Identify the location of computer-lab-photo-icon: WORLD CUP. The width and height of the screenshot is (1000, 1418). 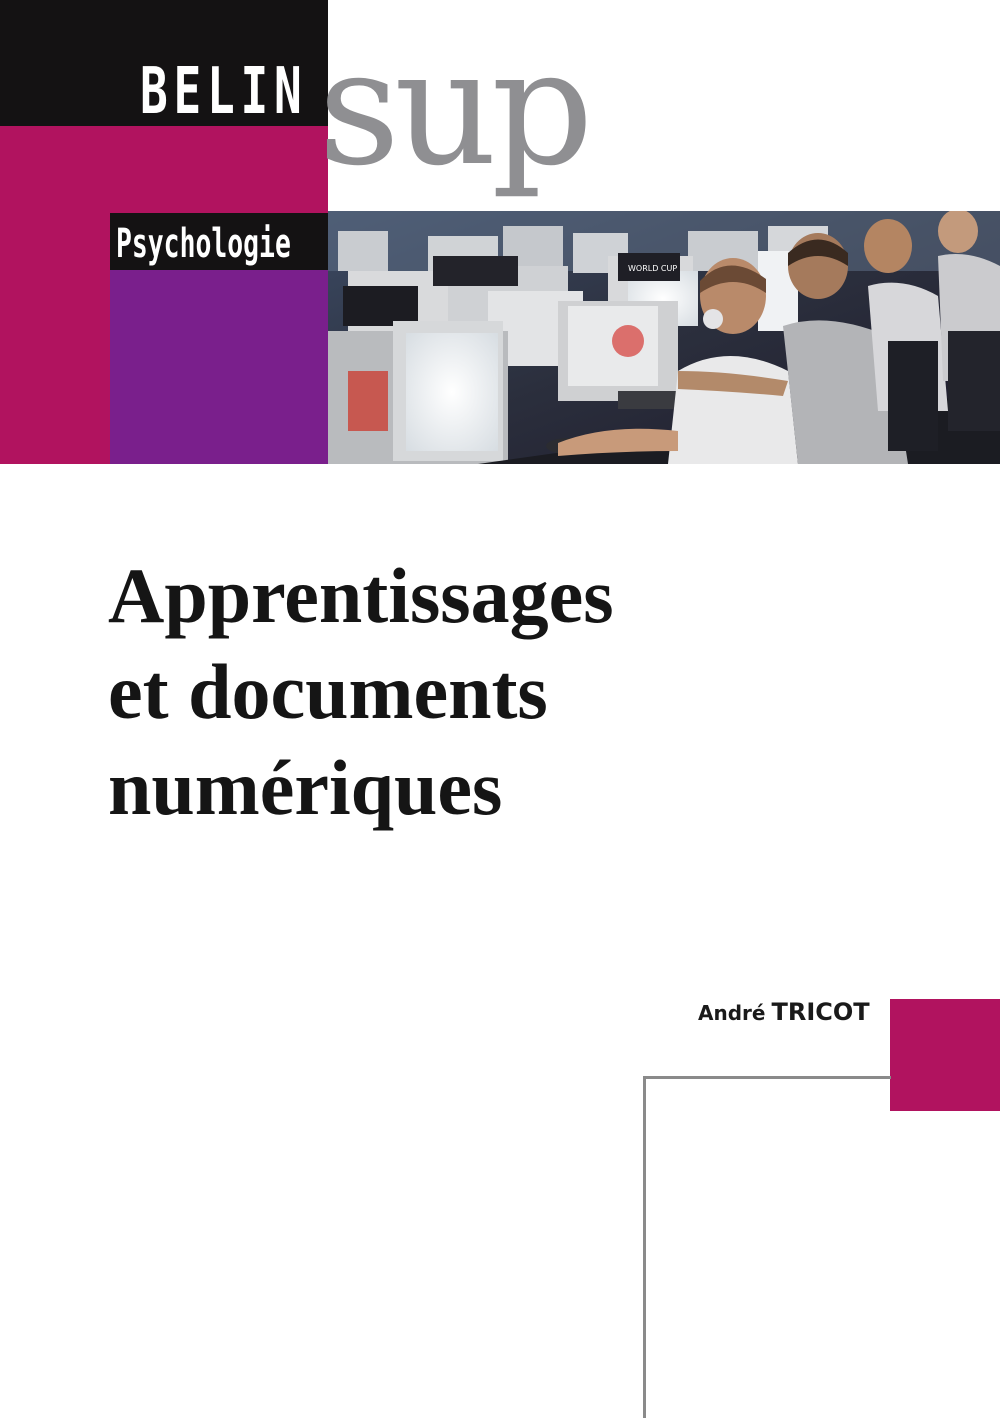
(664, 337).